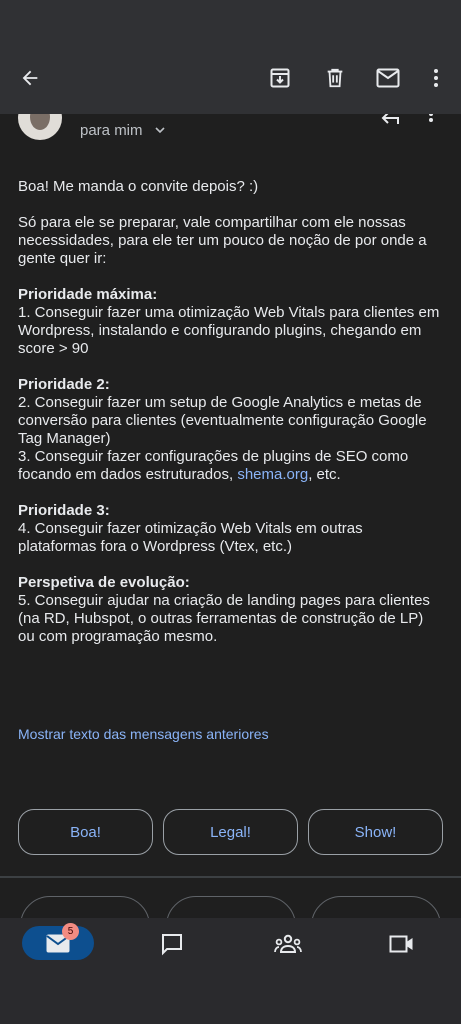 The width and height of the screenshot is (461, 1024). I want to click on nav-chat, so click(172, 944).